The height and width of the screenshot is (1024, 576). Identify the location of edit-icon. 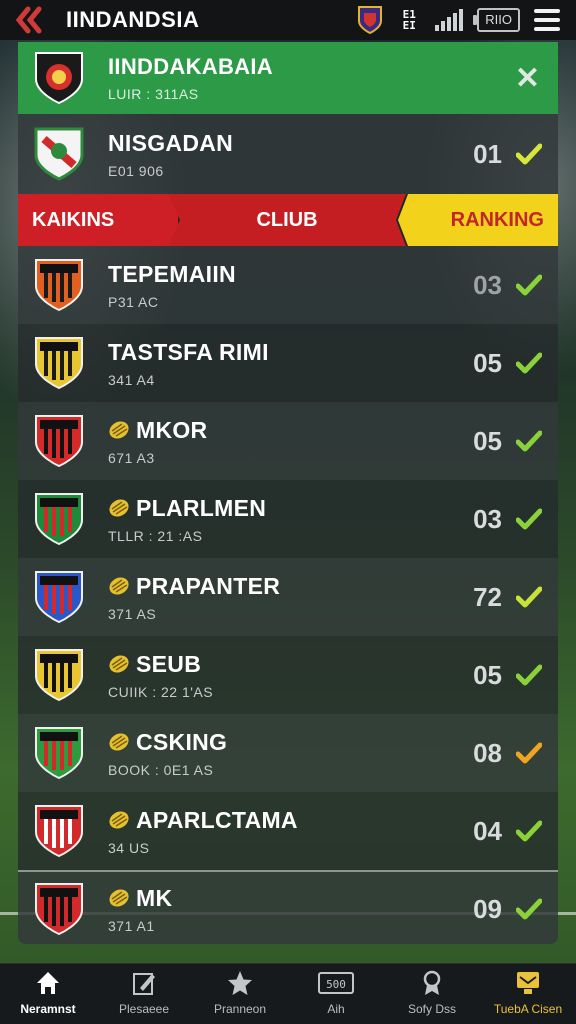
(144, 984).